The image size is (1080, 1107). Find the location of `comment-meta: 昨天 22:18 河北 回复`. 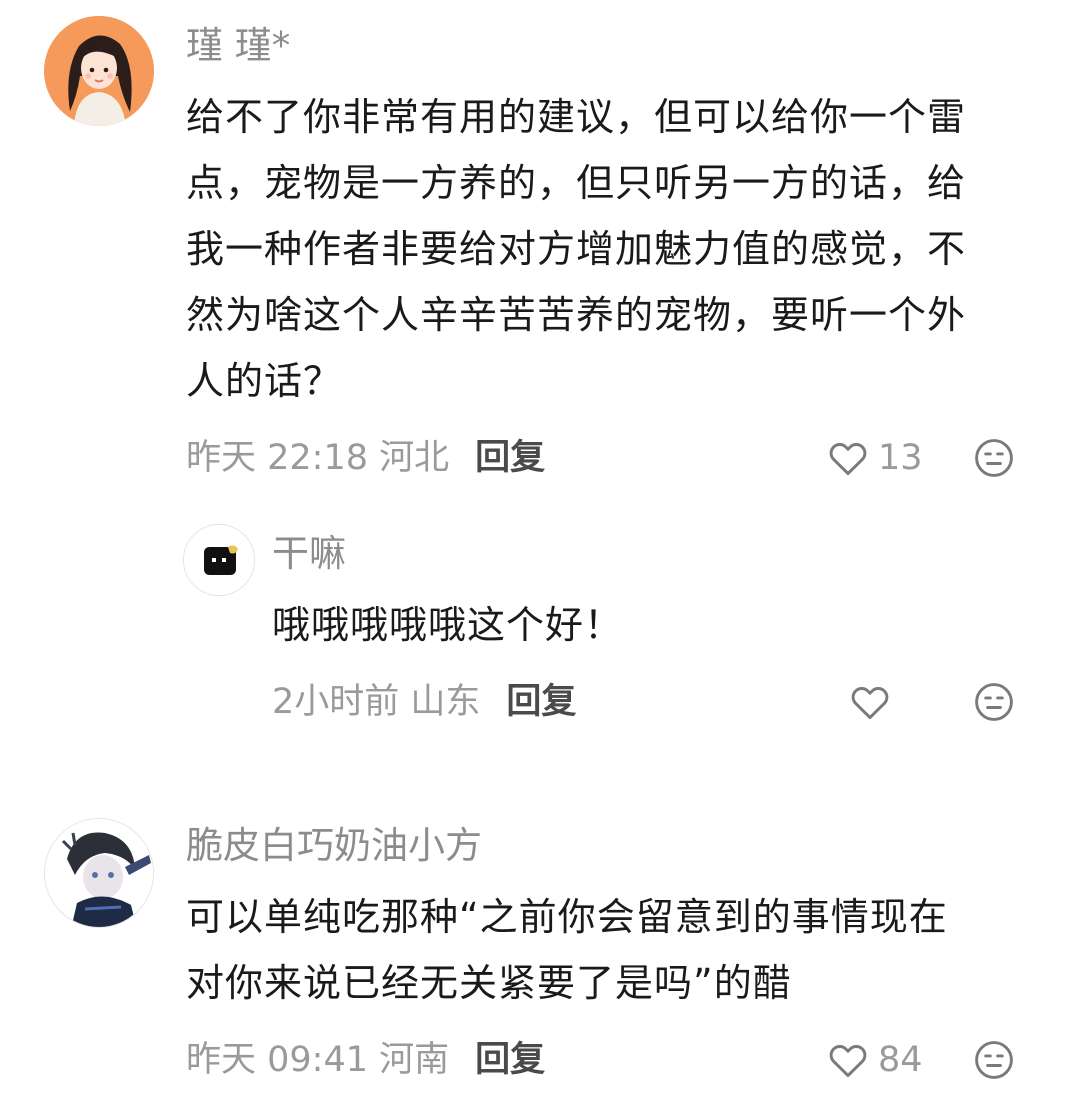

comment-meta: 昨天 22:18 河北 回复 is located at coordinates (365, 458).